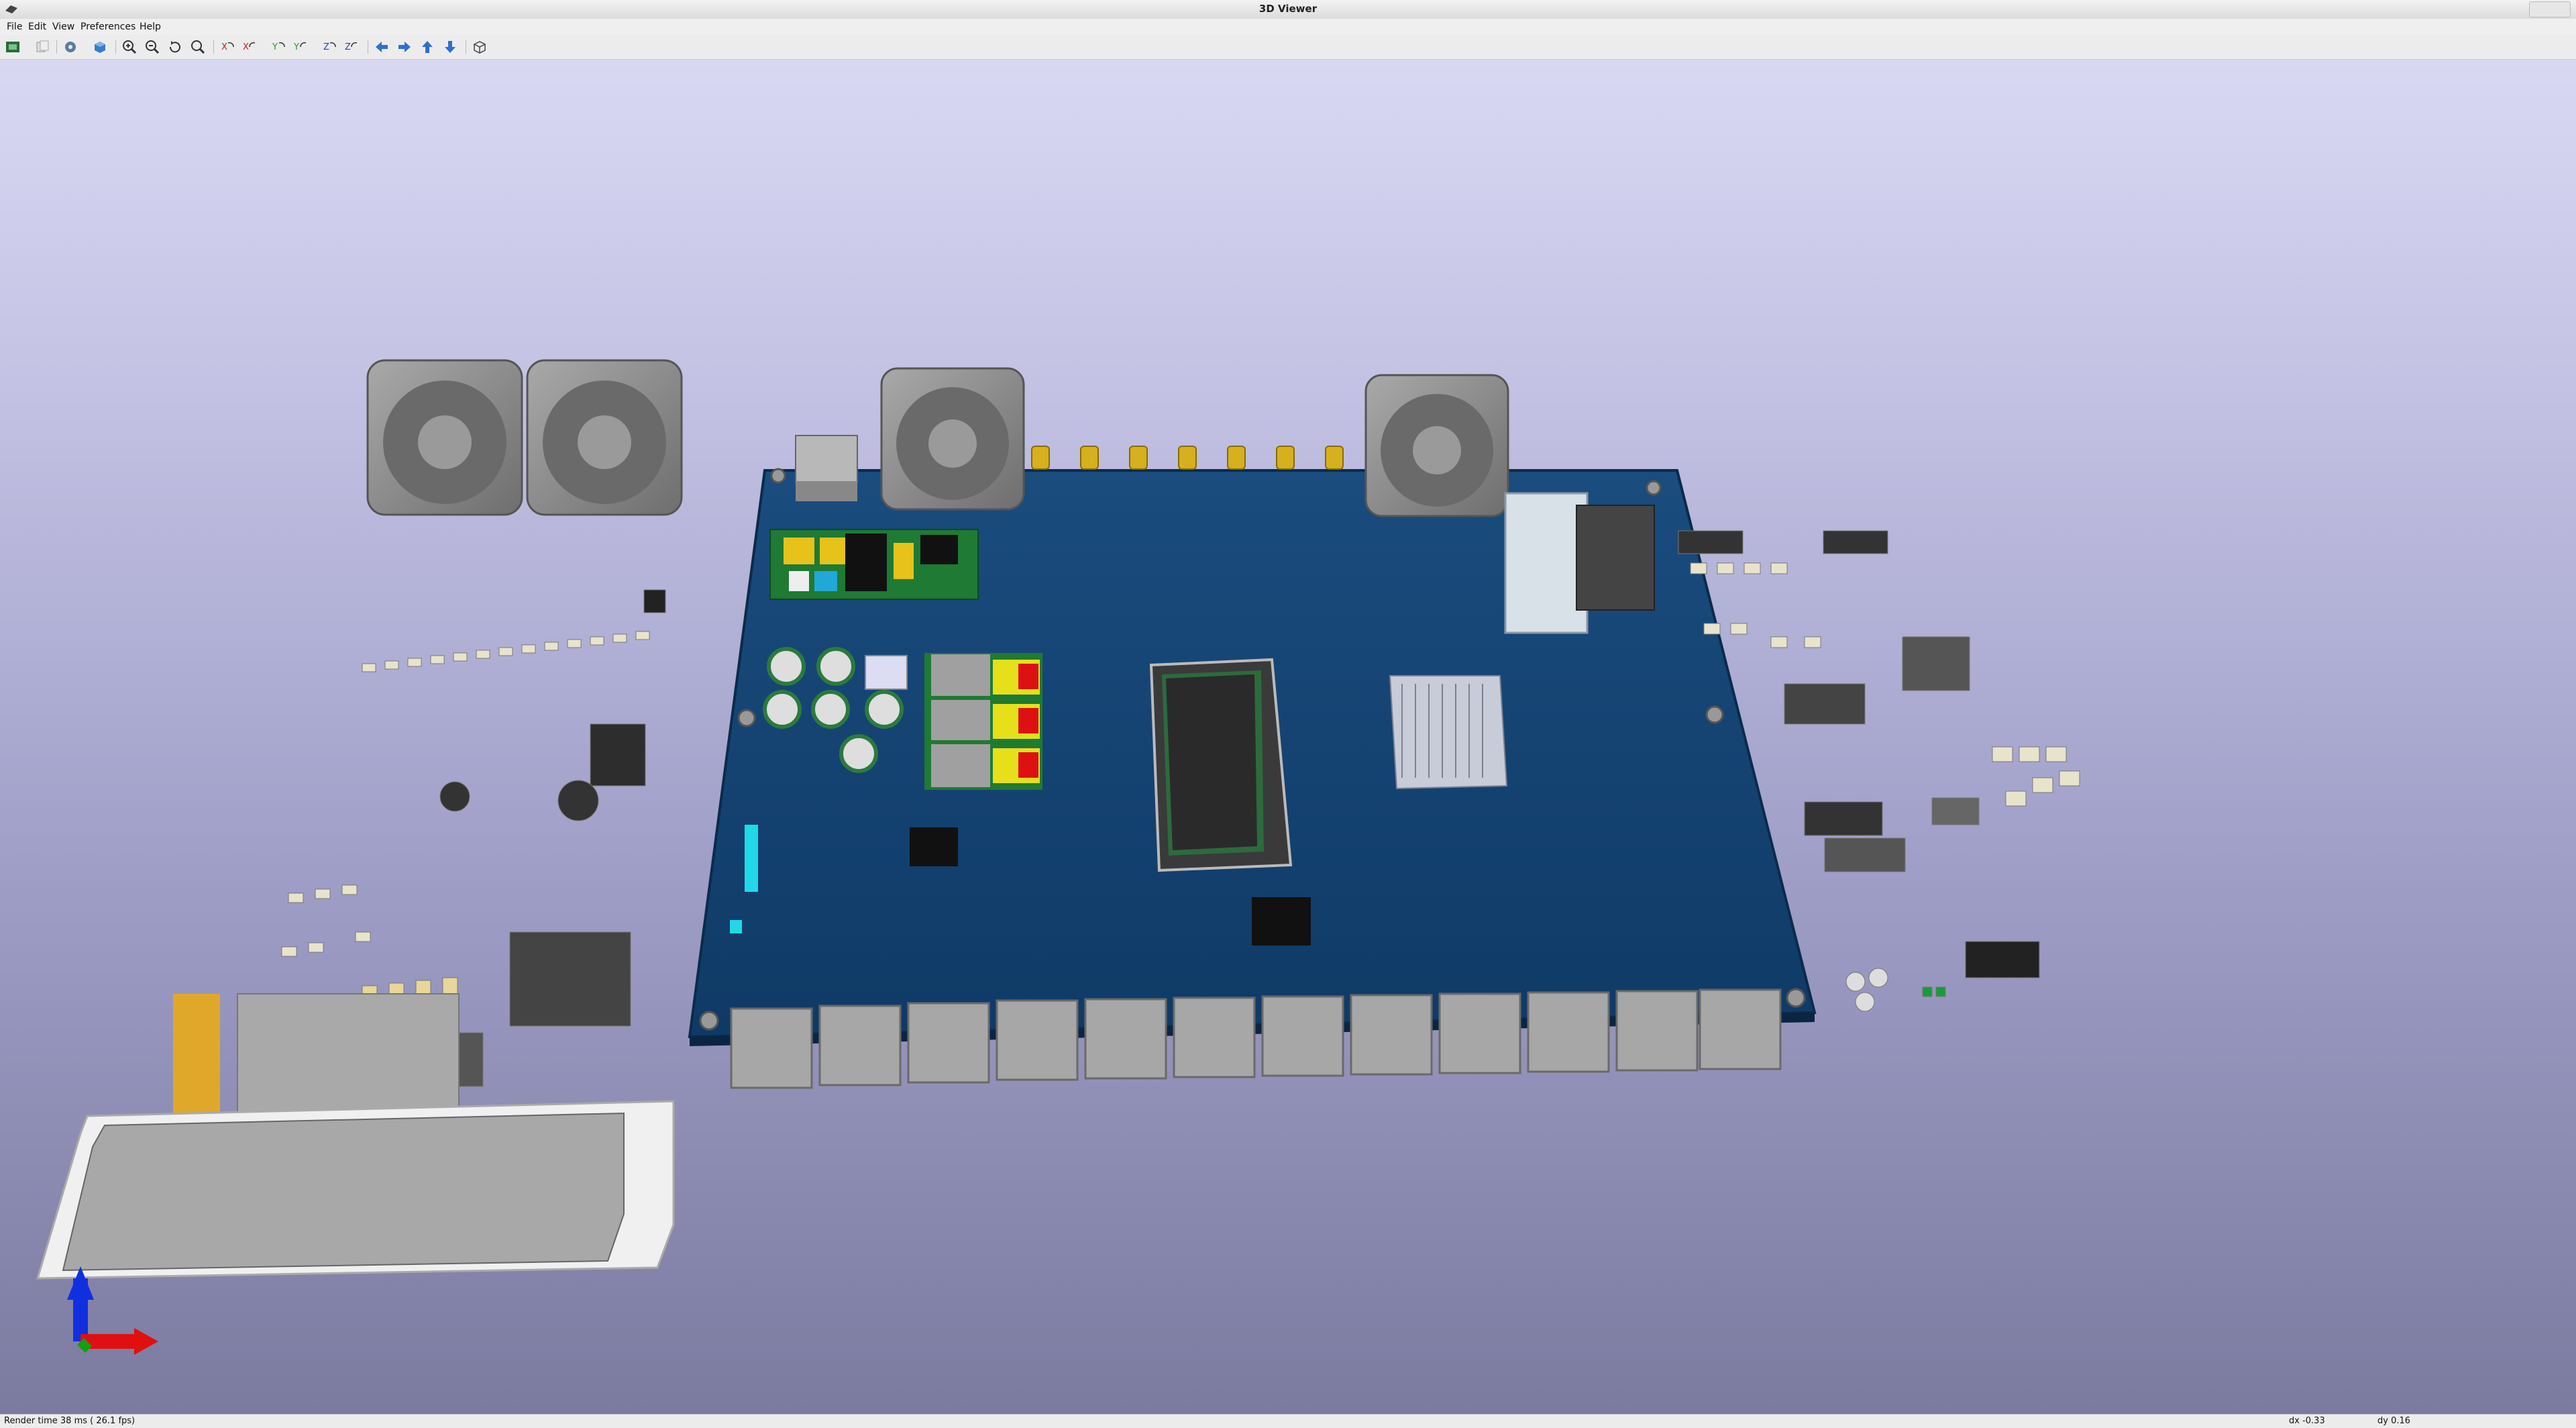  I want to click on gear-icon, so click(70, 47).